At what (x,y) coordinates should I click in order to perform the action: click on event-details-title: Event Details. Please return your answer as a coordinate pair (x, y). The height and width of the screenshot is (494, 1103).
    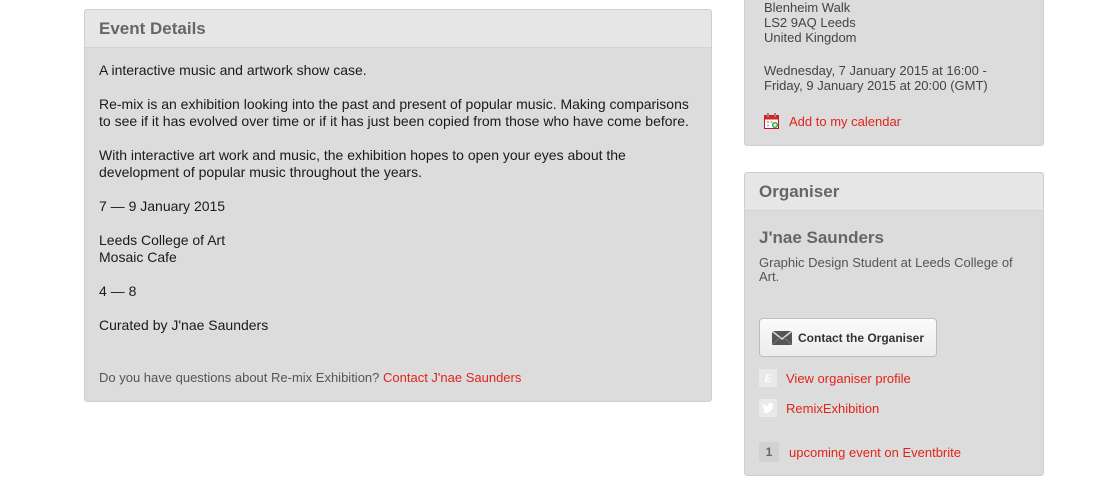
    Looking at the image, I should click on (398, 29).